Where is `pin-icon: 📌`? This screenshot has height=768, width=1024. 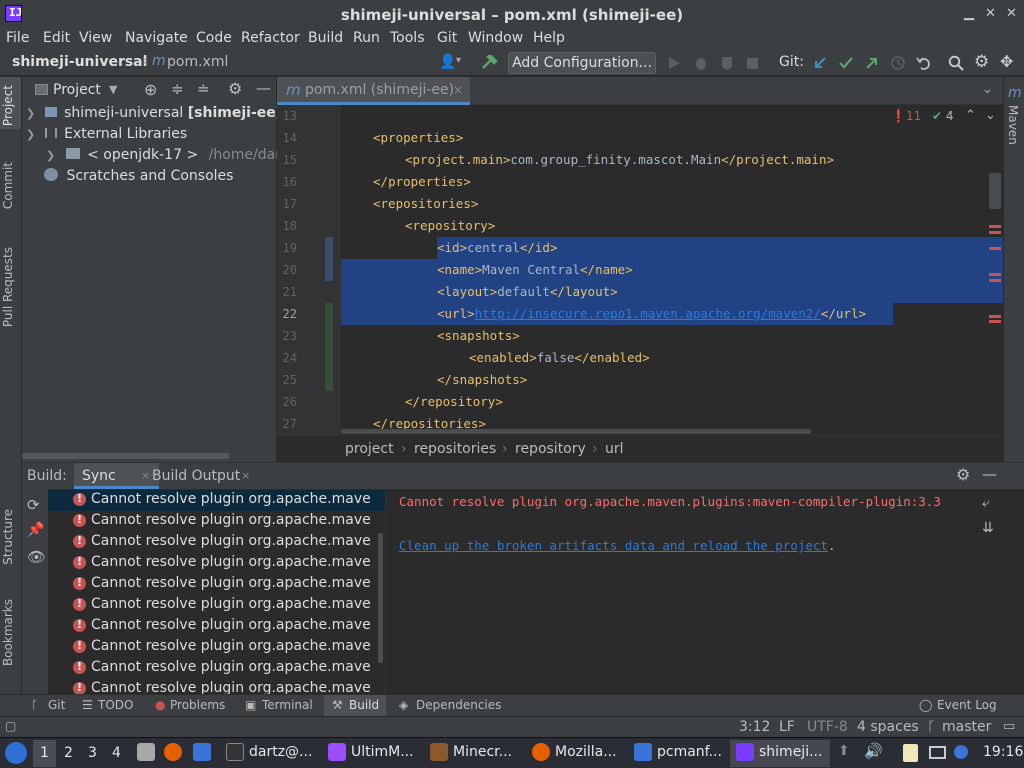
pin-icon: 📌 is located at coordinates (35, 530).